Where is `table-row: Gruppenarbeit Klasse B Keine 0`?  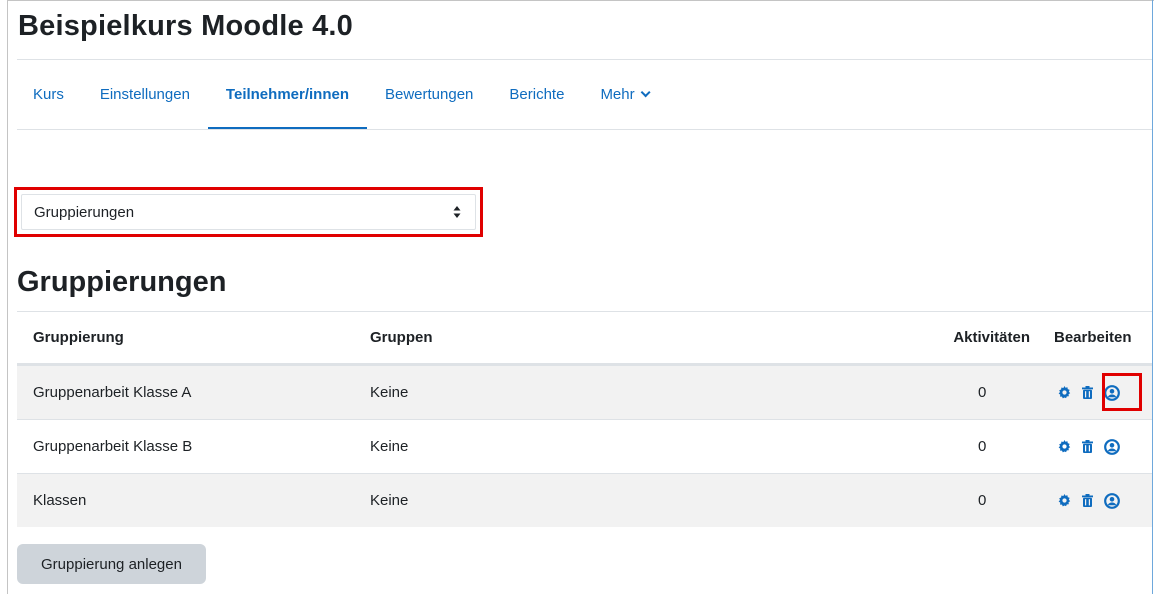
table-row: Gruppenarbeit Klasse B Keine 0 is located at coordinates (584, 446).